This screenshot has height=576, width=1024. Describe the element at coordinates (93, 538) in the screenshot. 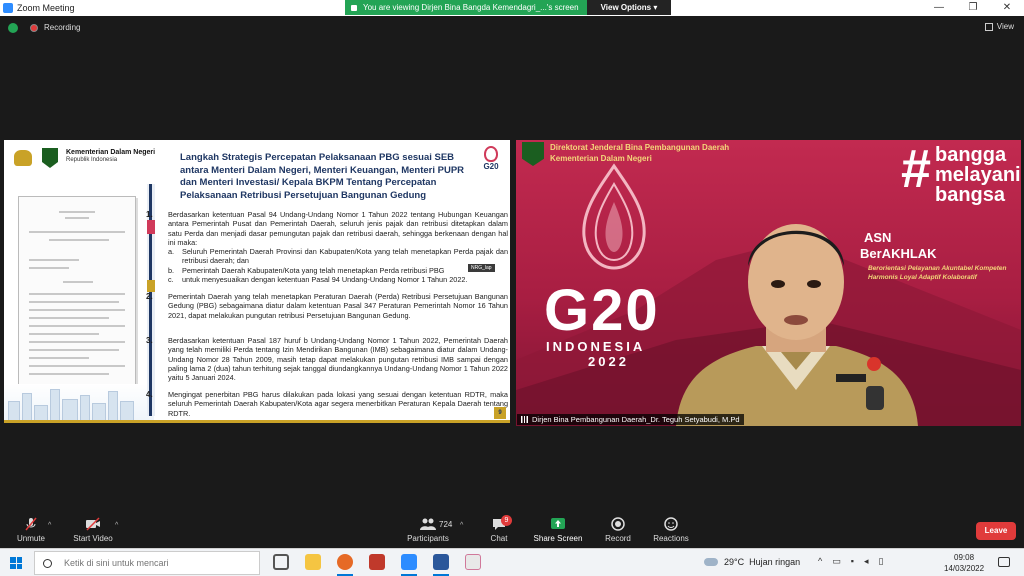

I see `start-video-label: Start Video` at that location.